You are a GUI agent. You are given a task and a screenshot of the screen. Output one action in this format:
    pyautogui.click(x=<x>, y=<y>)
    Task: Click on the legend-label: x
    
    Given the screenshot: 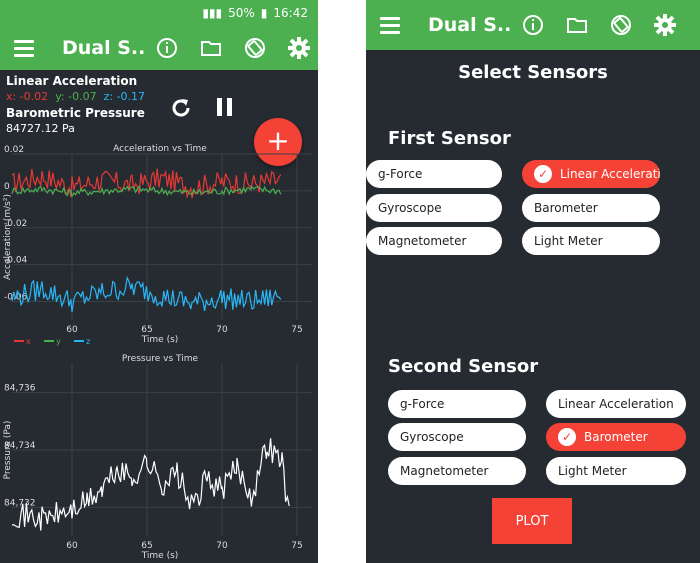 What is the action you would take?
    pyautogui.click(x=28, y=341)
    